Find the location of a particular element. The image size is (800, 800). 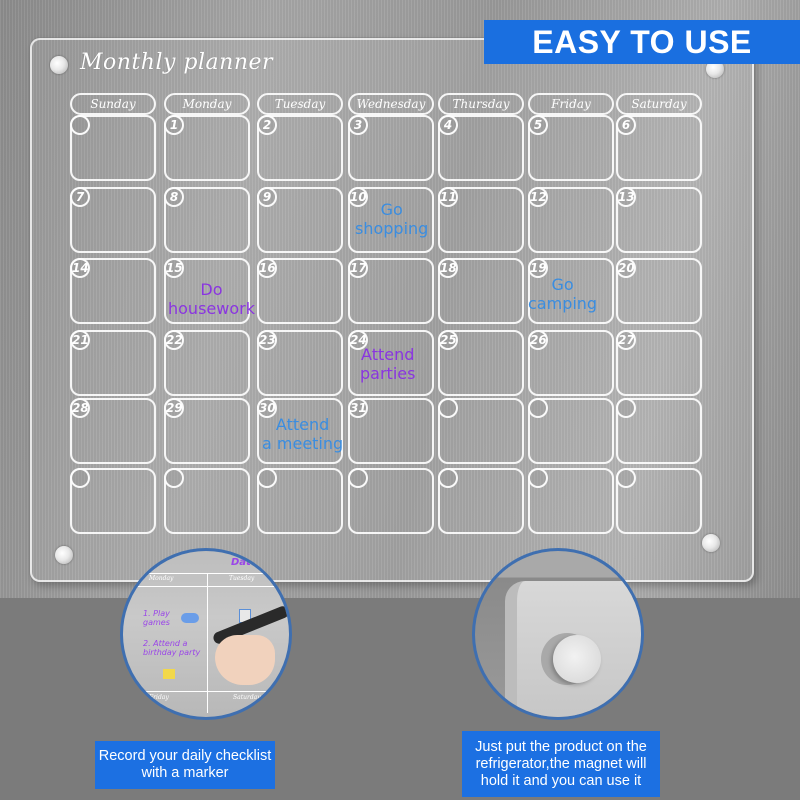

calendar-cell: 25 is located at coordinates (481, 363).